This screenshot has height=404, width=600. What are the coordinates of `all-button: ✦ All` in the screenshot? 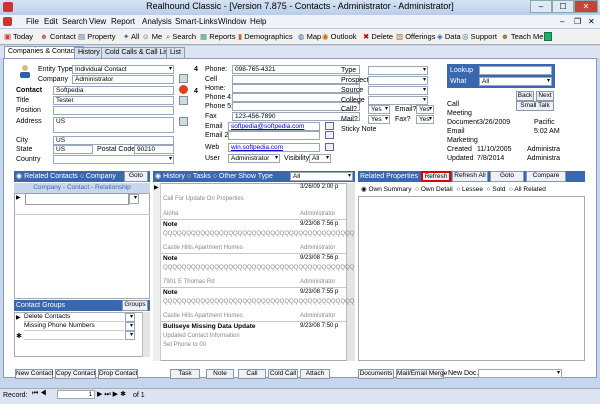 It's located at (131, 36).